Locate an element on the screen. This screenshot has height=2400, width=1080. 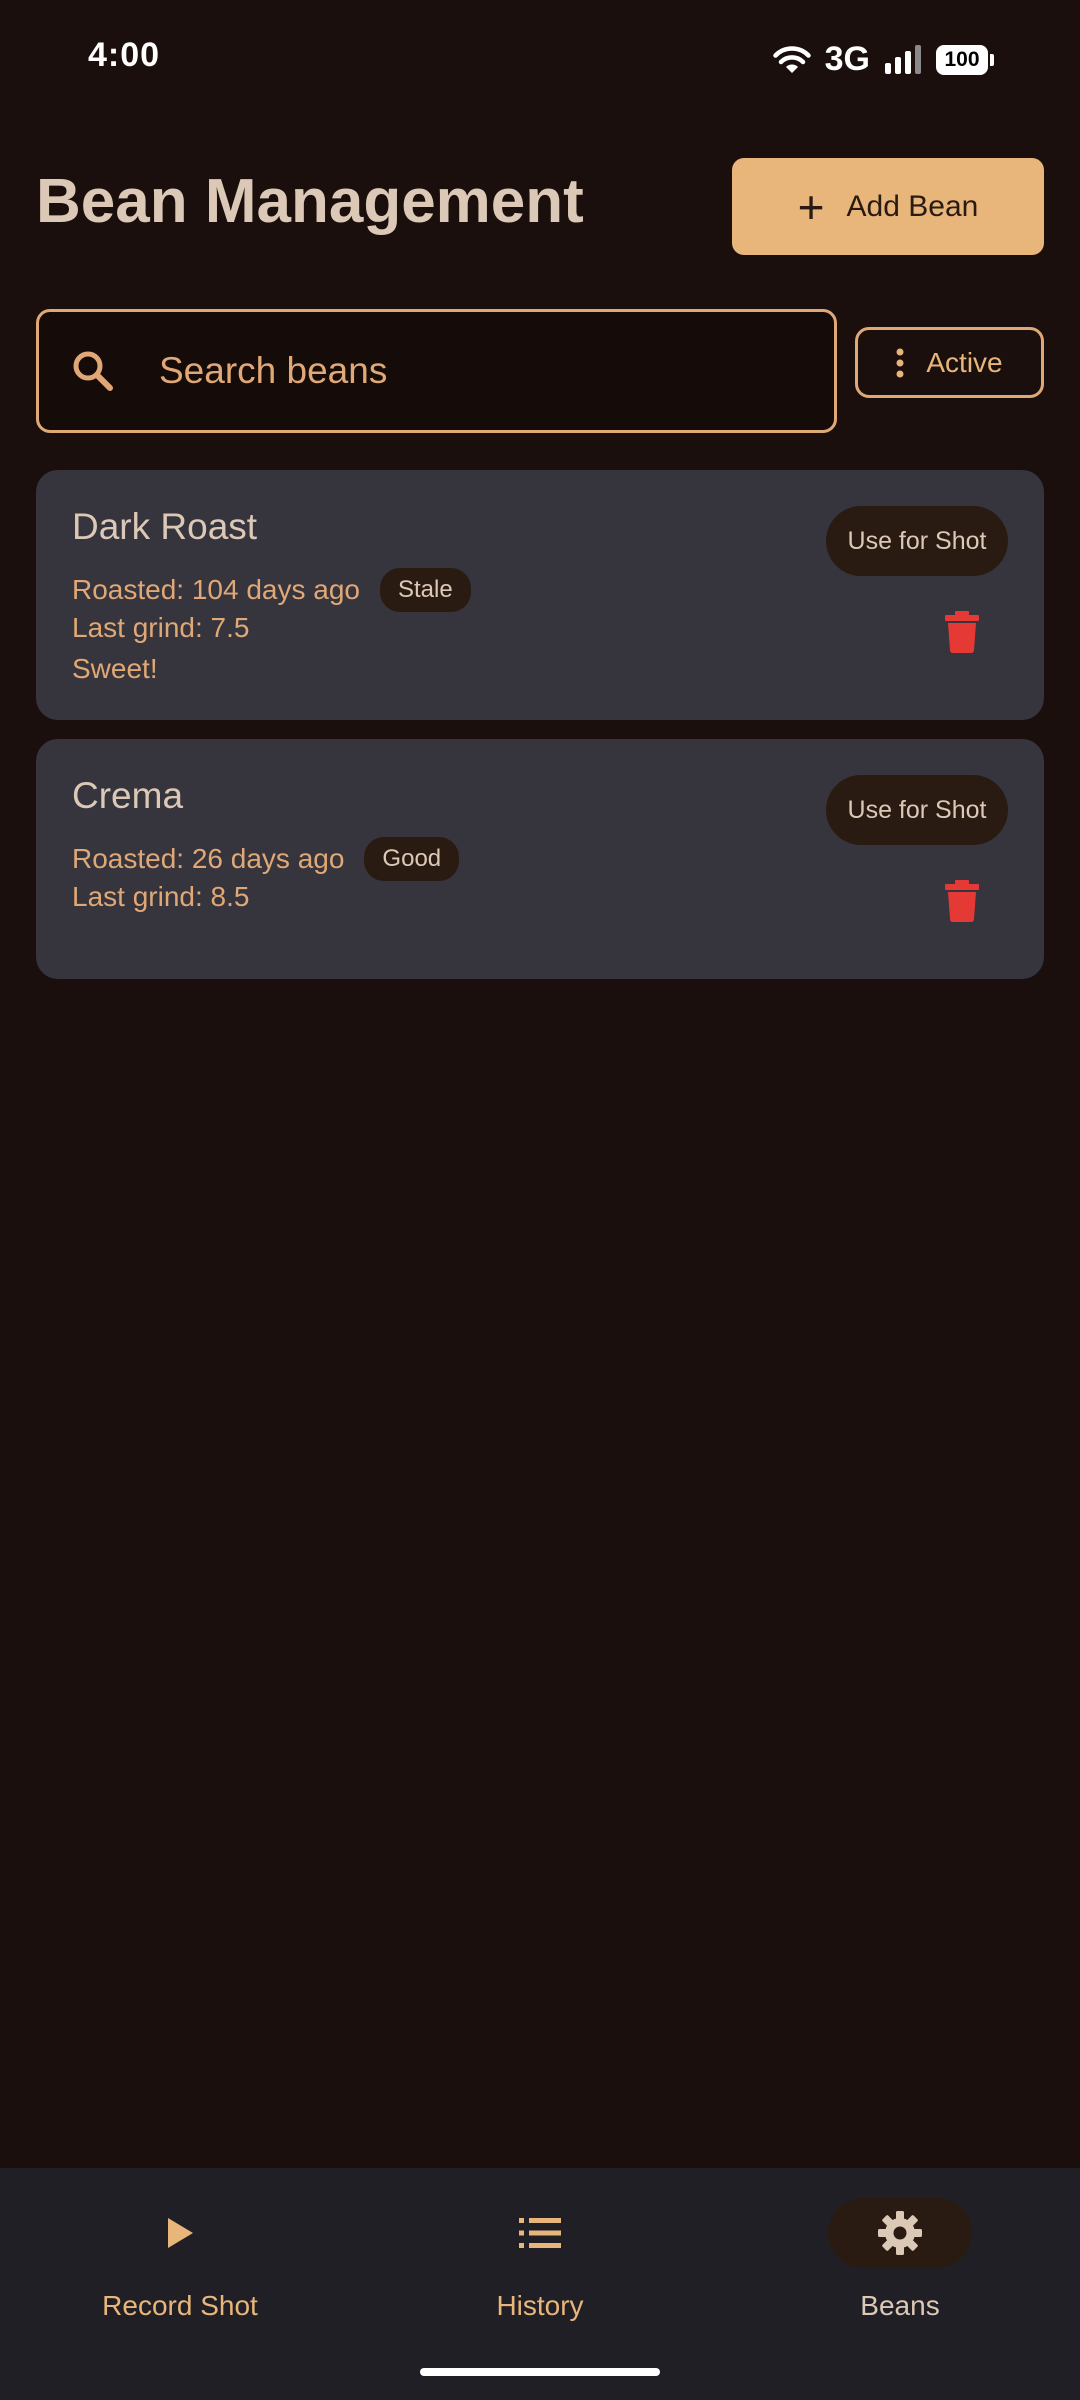
roasted-text: Roasted: 26 days ago is located at coordinates (208, 858).